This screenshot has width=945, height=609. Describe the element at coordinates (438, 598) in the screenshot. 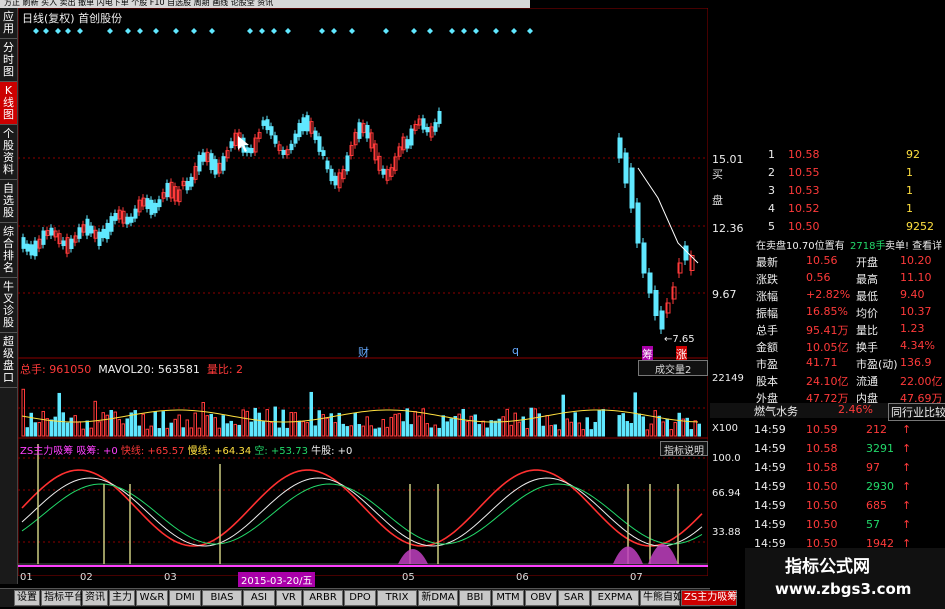

I see `bottom-tab-12: 新DMA` at that location.